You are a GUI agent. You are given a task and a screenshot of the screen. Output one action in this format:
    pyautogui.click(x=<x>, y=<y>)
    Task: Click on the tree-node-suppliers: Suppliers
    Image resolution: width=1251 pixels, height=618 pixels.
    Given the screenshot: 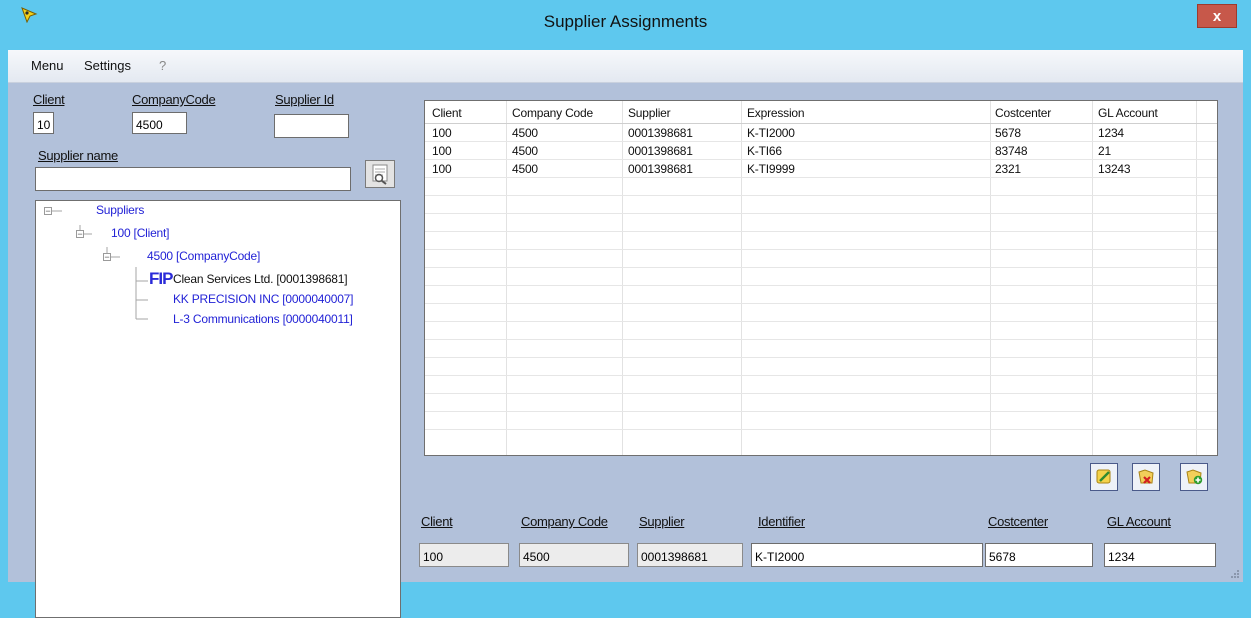 What is the action you would take?
    pyautogui.click(x=120, y=210)
    